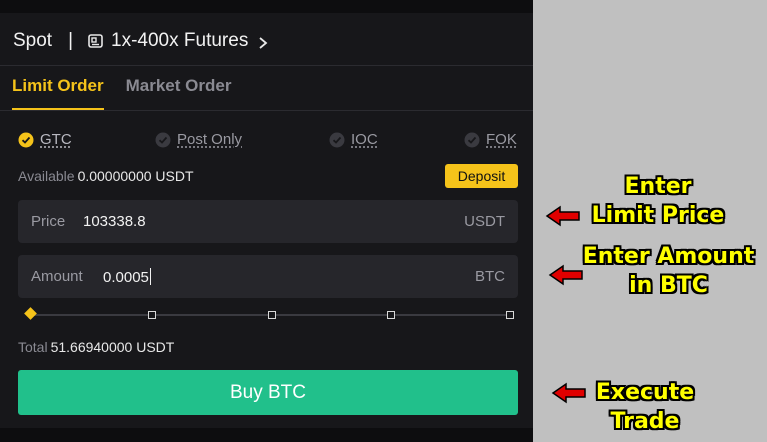  I want to click on futures-link: 1x-400x Futures, so click(179, 41).